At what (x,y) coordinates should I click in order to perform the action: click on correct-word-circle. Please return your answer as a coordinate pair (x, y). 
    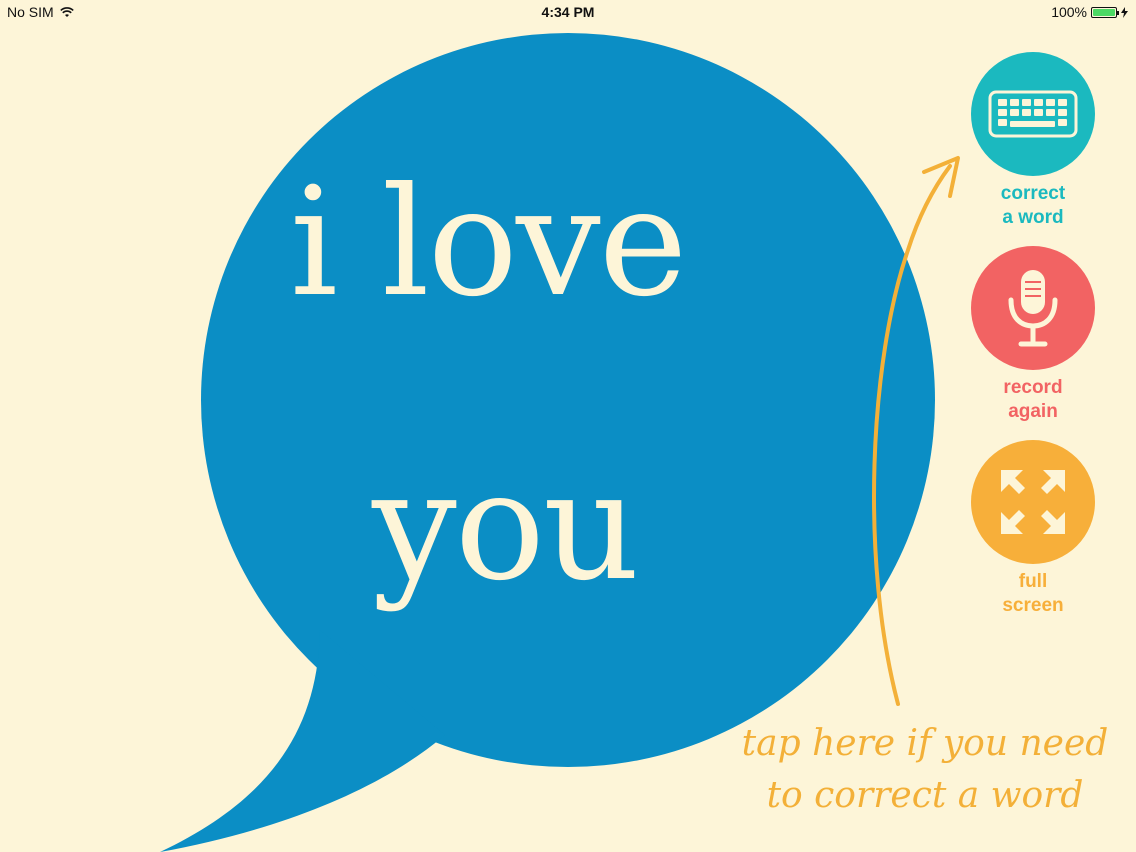
    Looking at the image, I should click on (1033, 114).